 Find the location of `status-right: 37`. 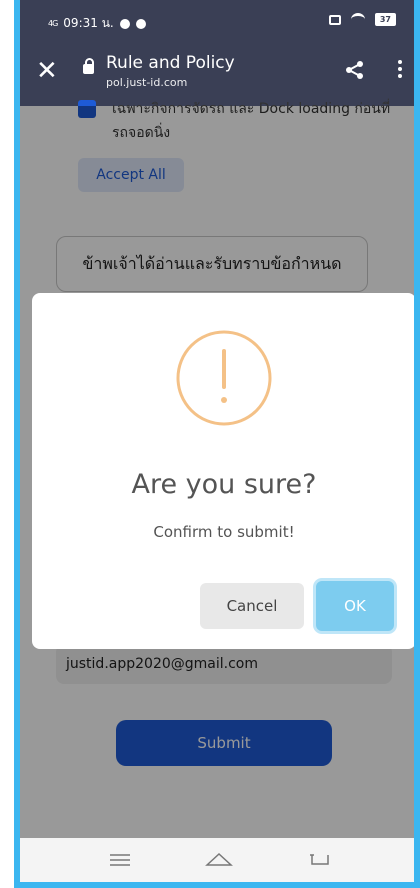

status-right: 37 is located at coordinates (362, 19).